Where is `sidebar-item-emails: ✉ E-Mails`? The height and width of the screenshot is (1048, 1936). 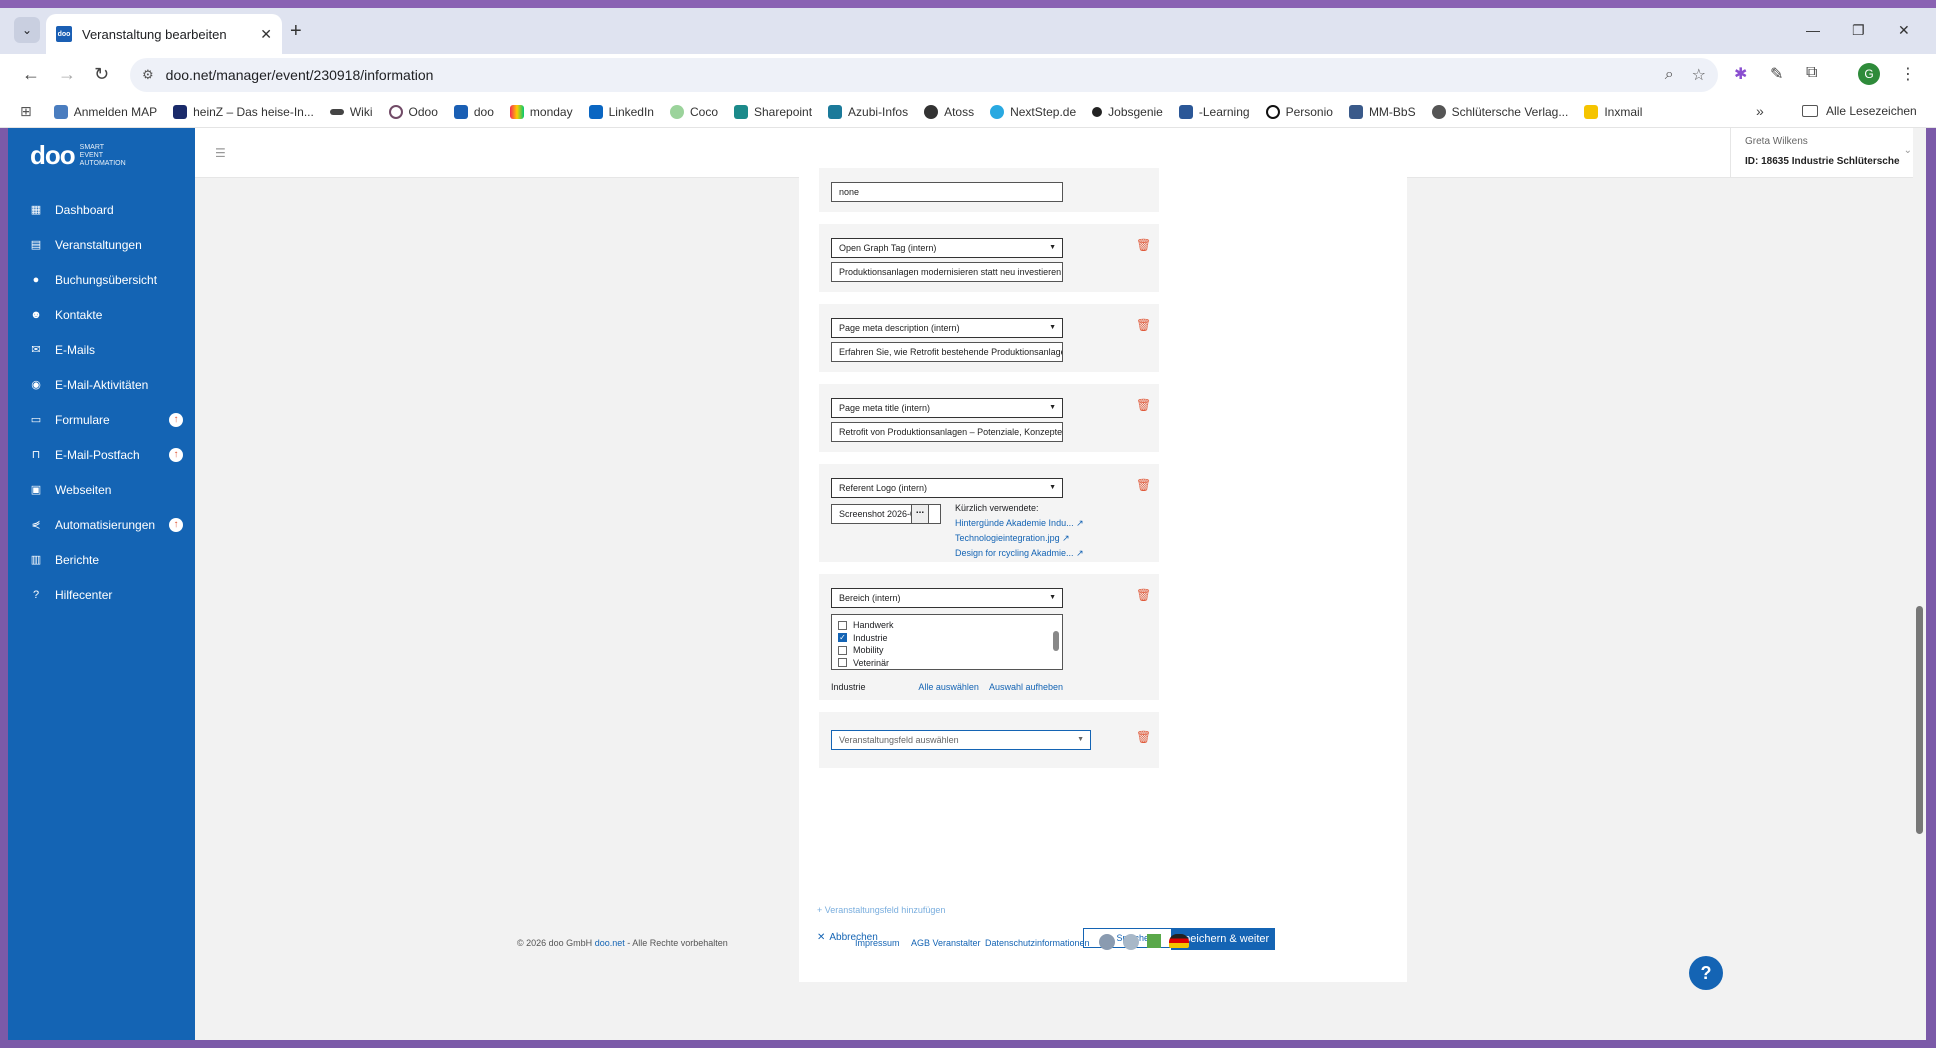 sidebar-item-emails: ✉ E-Mails is located at coordinates (101, 349).